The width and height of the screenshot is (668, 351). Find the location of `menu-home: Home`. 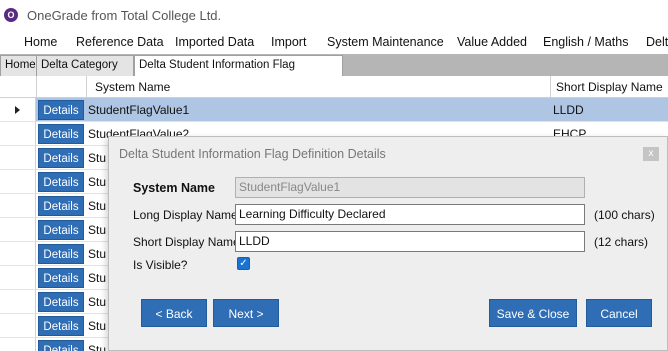

menu-home: Home is located at coordinates (40, 42).